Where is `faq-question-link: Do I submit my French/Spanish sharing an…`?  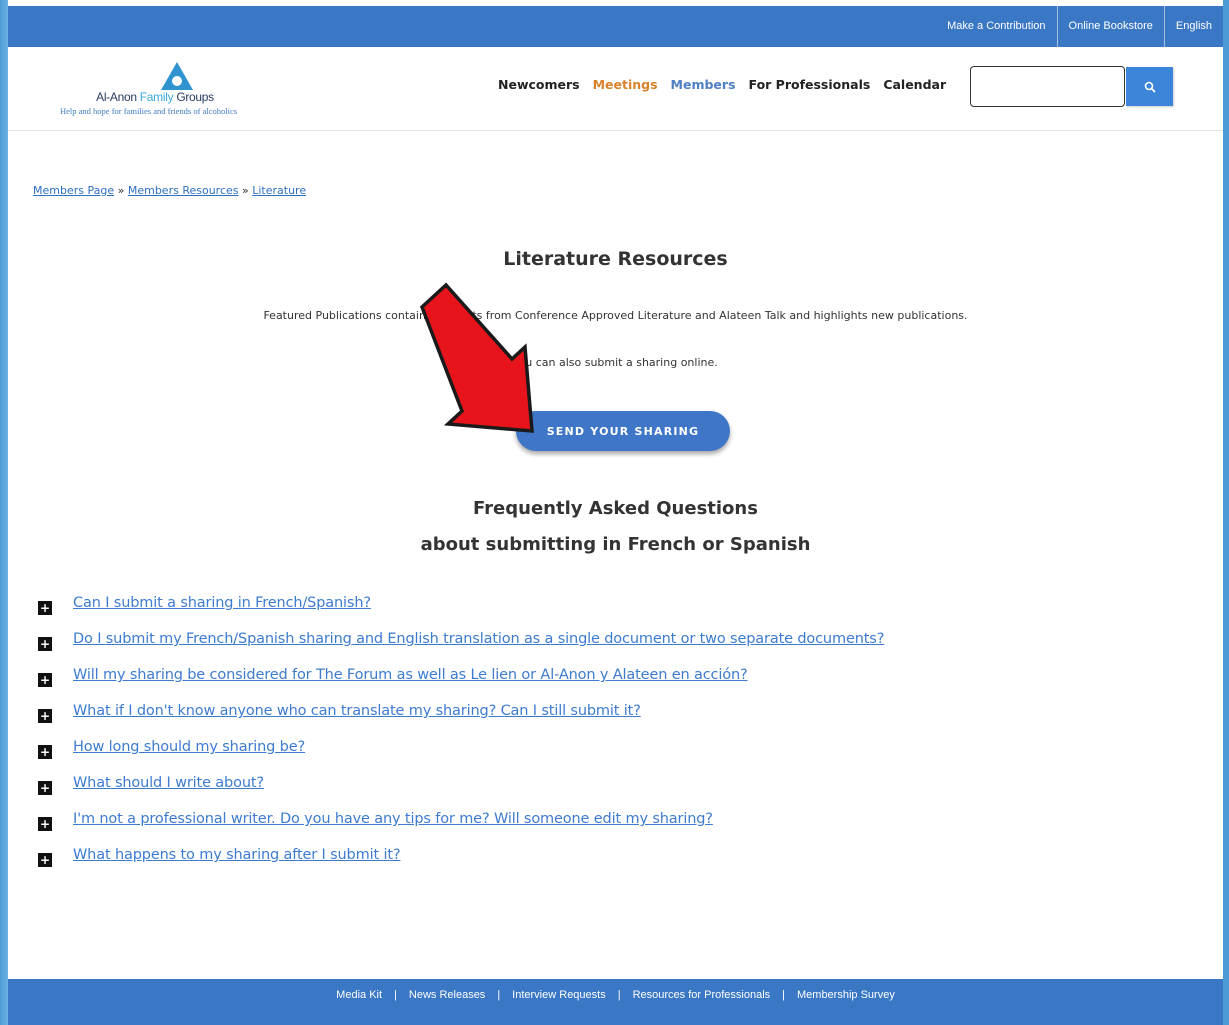 faq-question-link: Do I submit my French/Spanish sharing an… is located at coordinates (478, 639).